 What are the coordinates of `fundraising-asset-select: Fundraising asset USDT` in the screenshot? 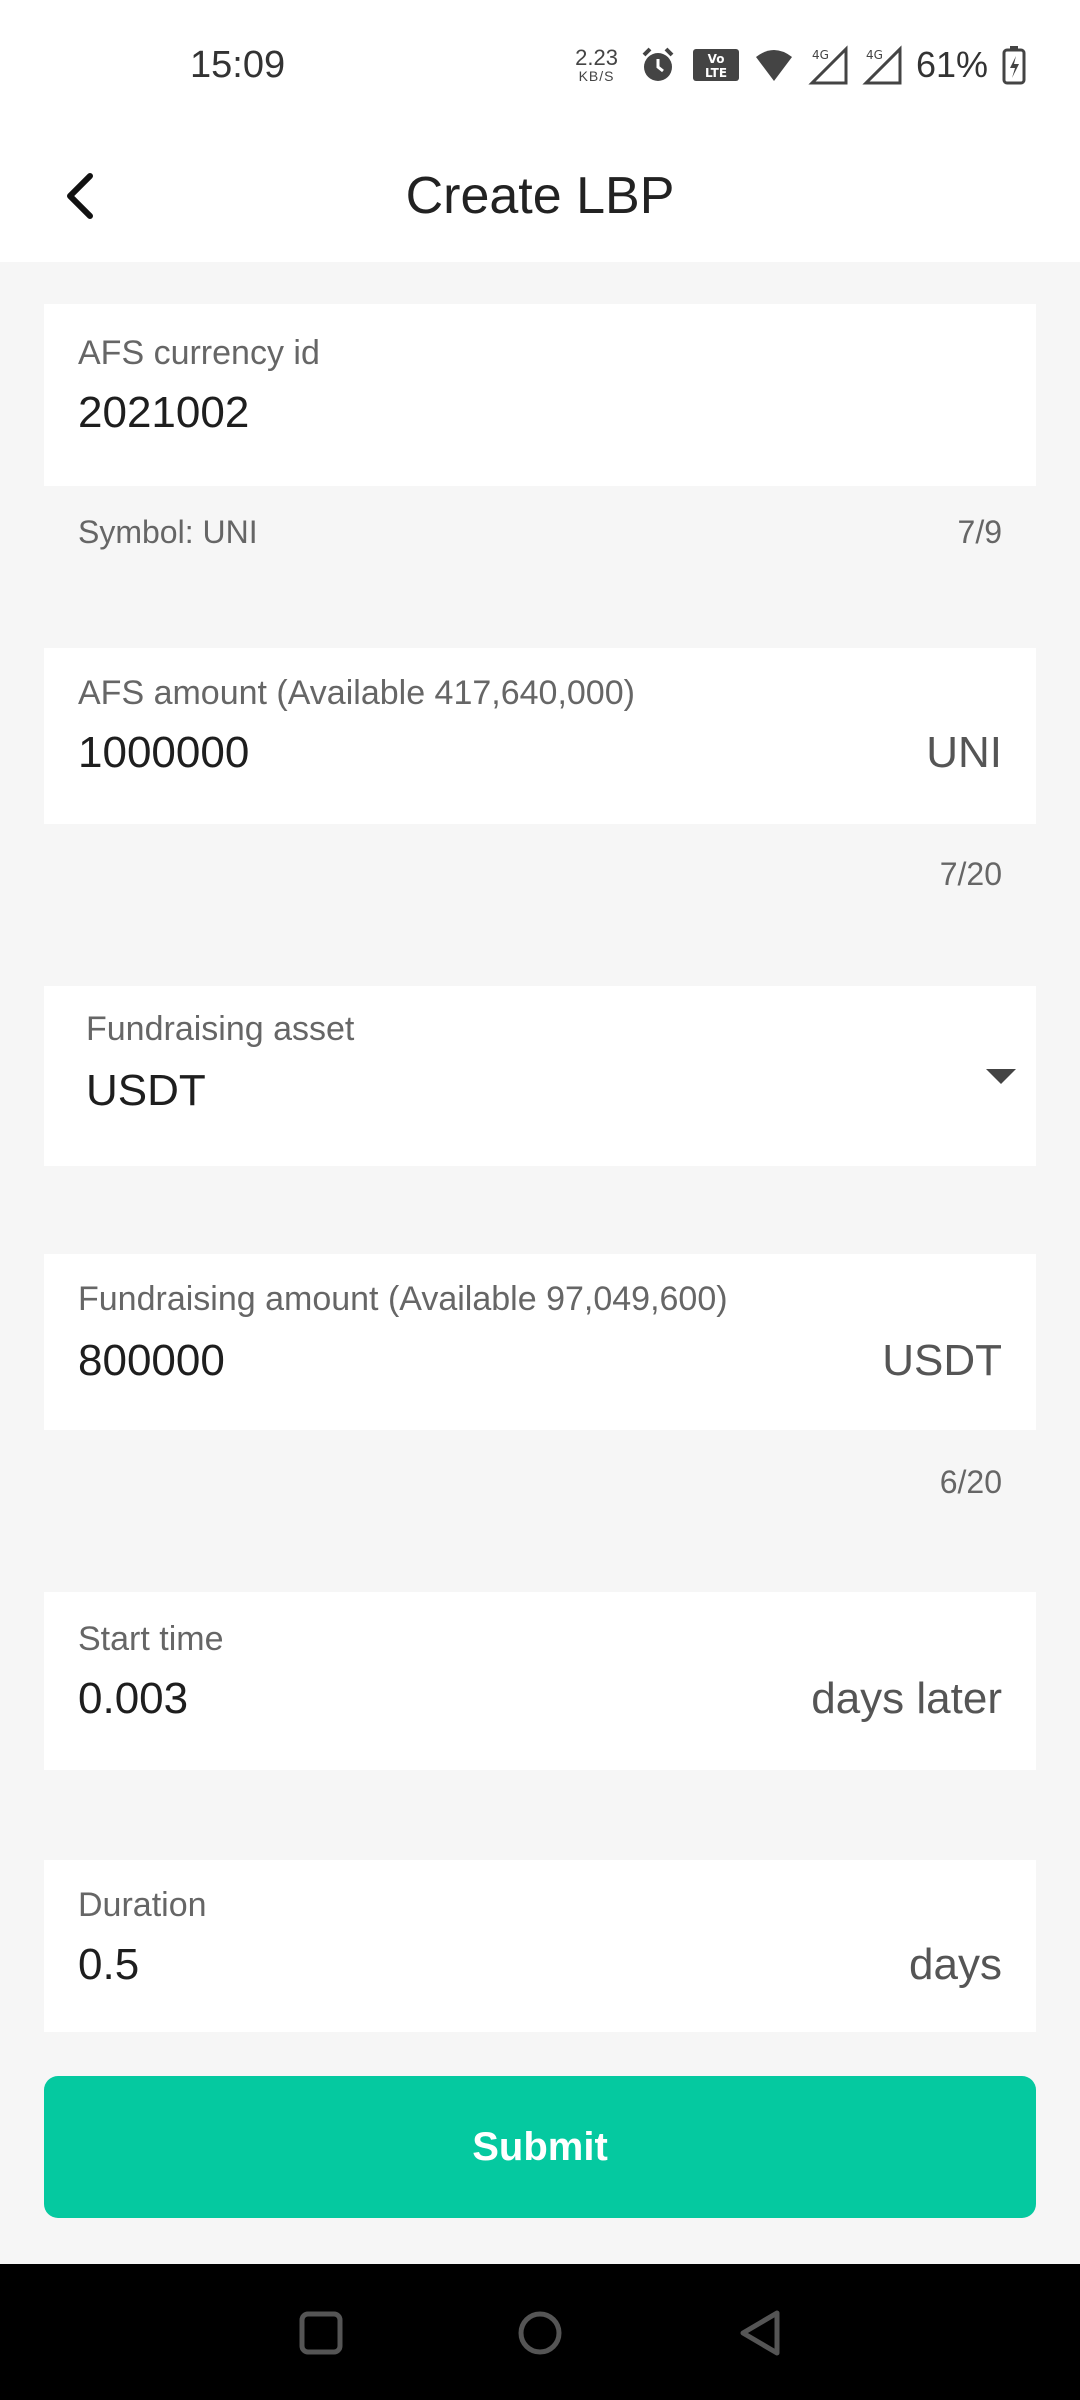 It's located at (540, 1076).